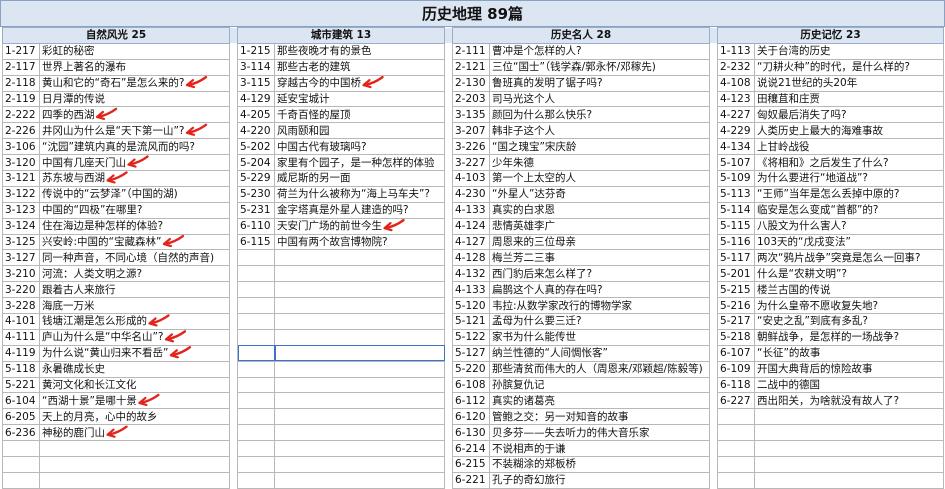 The image size is (945, 489). Describe the element at coordinates (256, 83) in the screenshot. I see `episode-code-cell: 3-115` at that location.